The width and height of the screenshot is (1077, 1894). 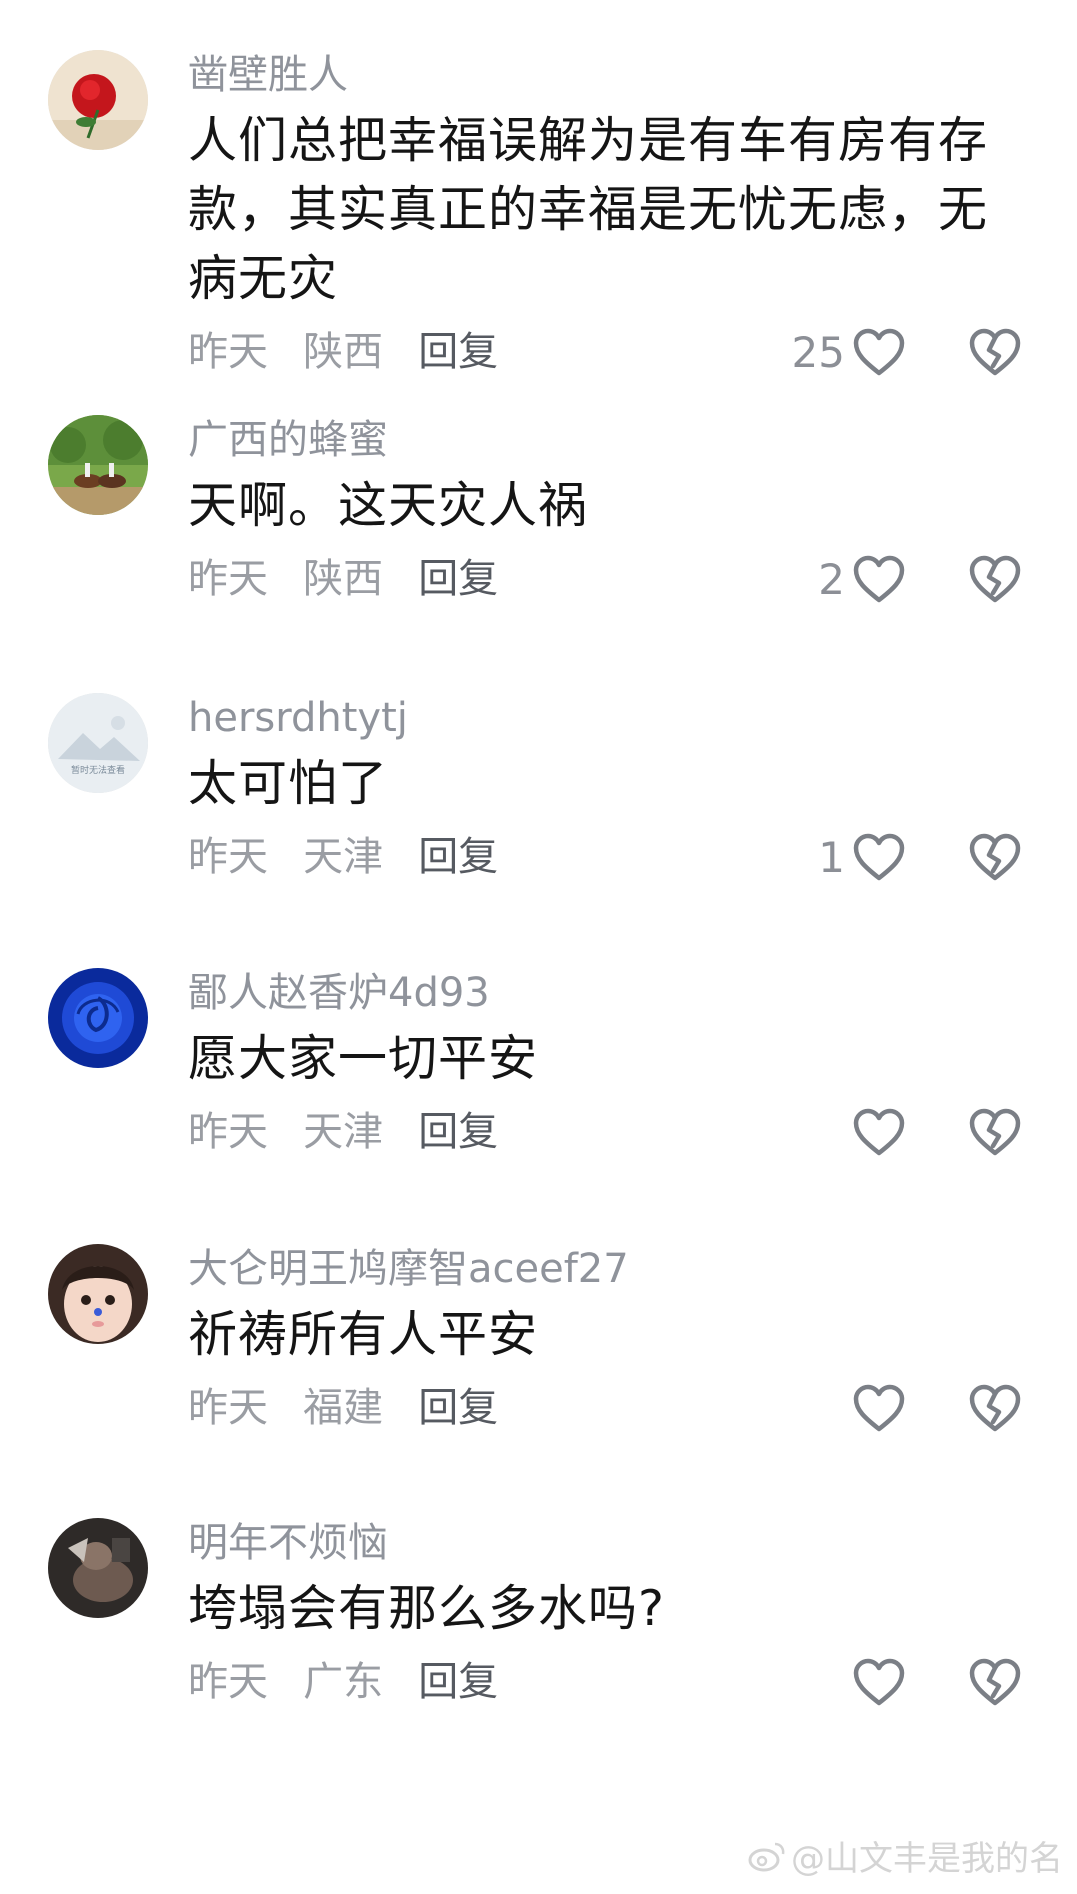 What do you see at coordinates (607, 1543) in the screenshot?
I see `username: 明年不烦恼` at bounding box center [607, 1543].